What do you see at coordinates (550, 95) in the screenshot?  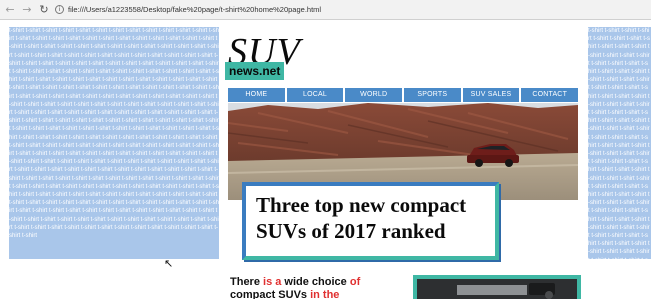 I see `nav-contact: CONTACT` at bounding box center [550, 95].